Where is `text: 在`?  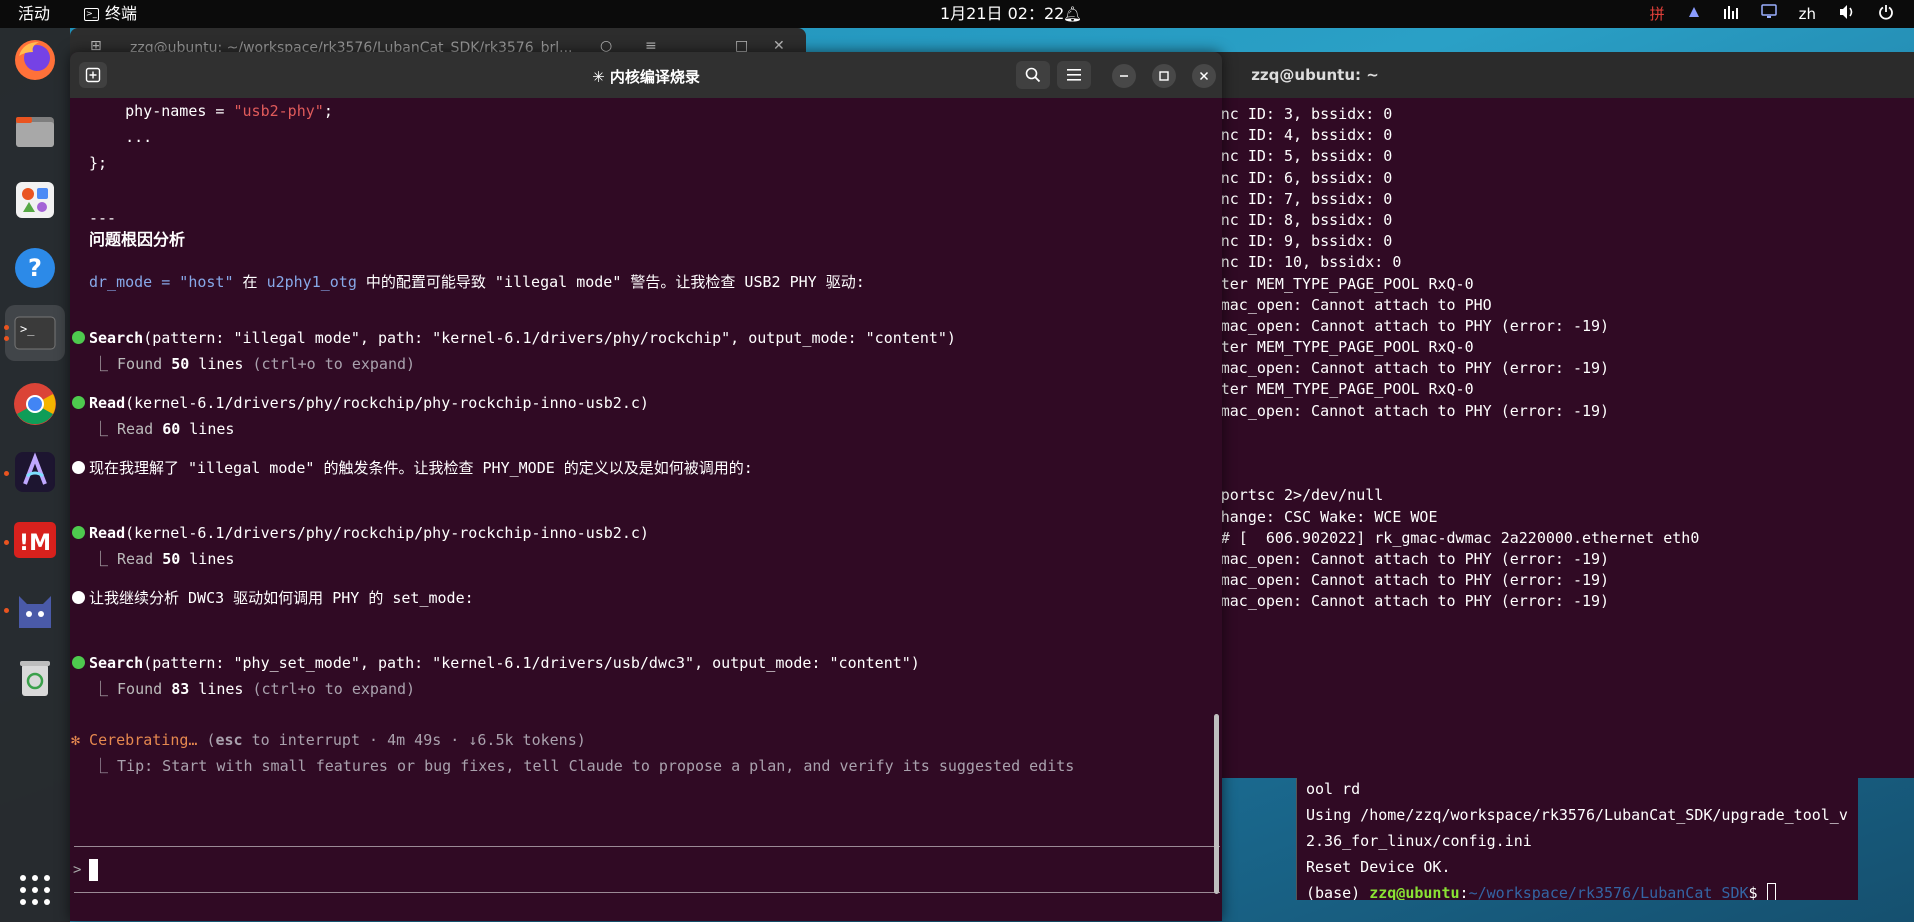 text: 在 is located at coordinates (250, 282).